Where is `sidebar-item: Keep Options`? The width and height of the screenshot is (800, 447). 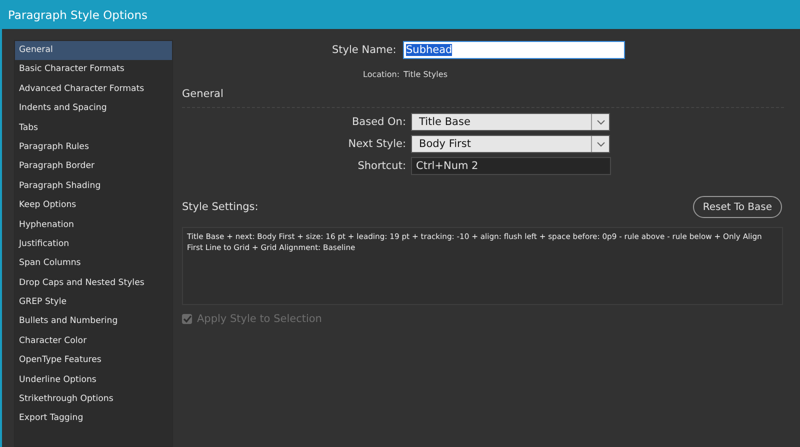 sidebar-item: Keep Options is located at coordinates (93, 206).